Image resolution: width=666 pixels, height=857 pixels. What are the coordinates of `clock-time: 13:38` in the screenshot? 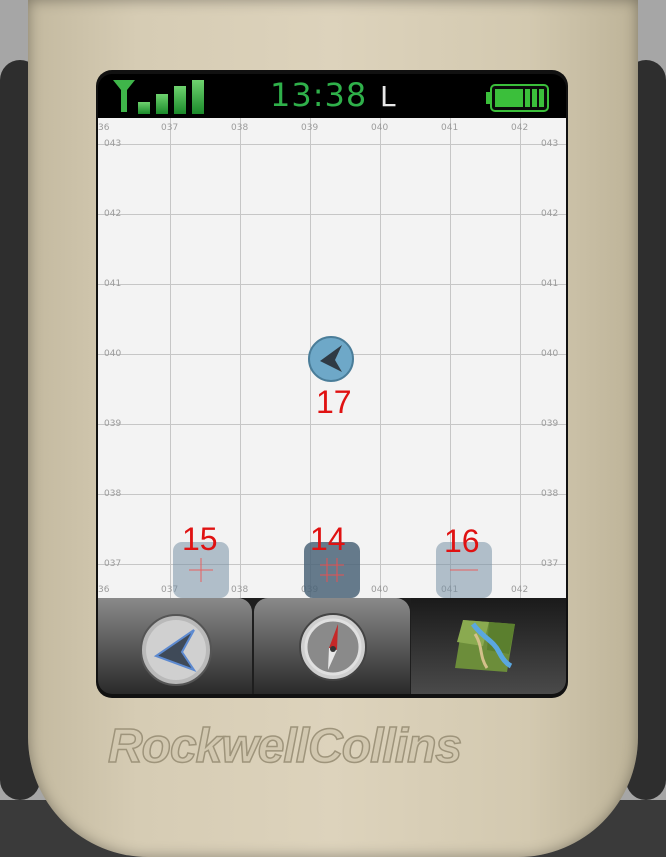 It's located at (319, 95).